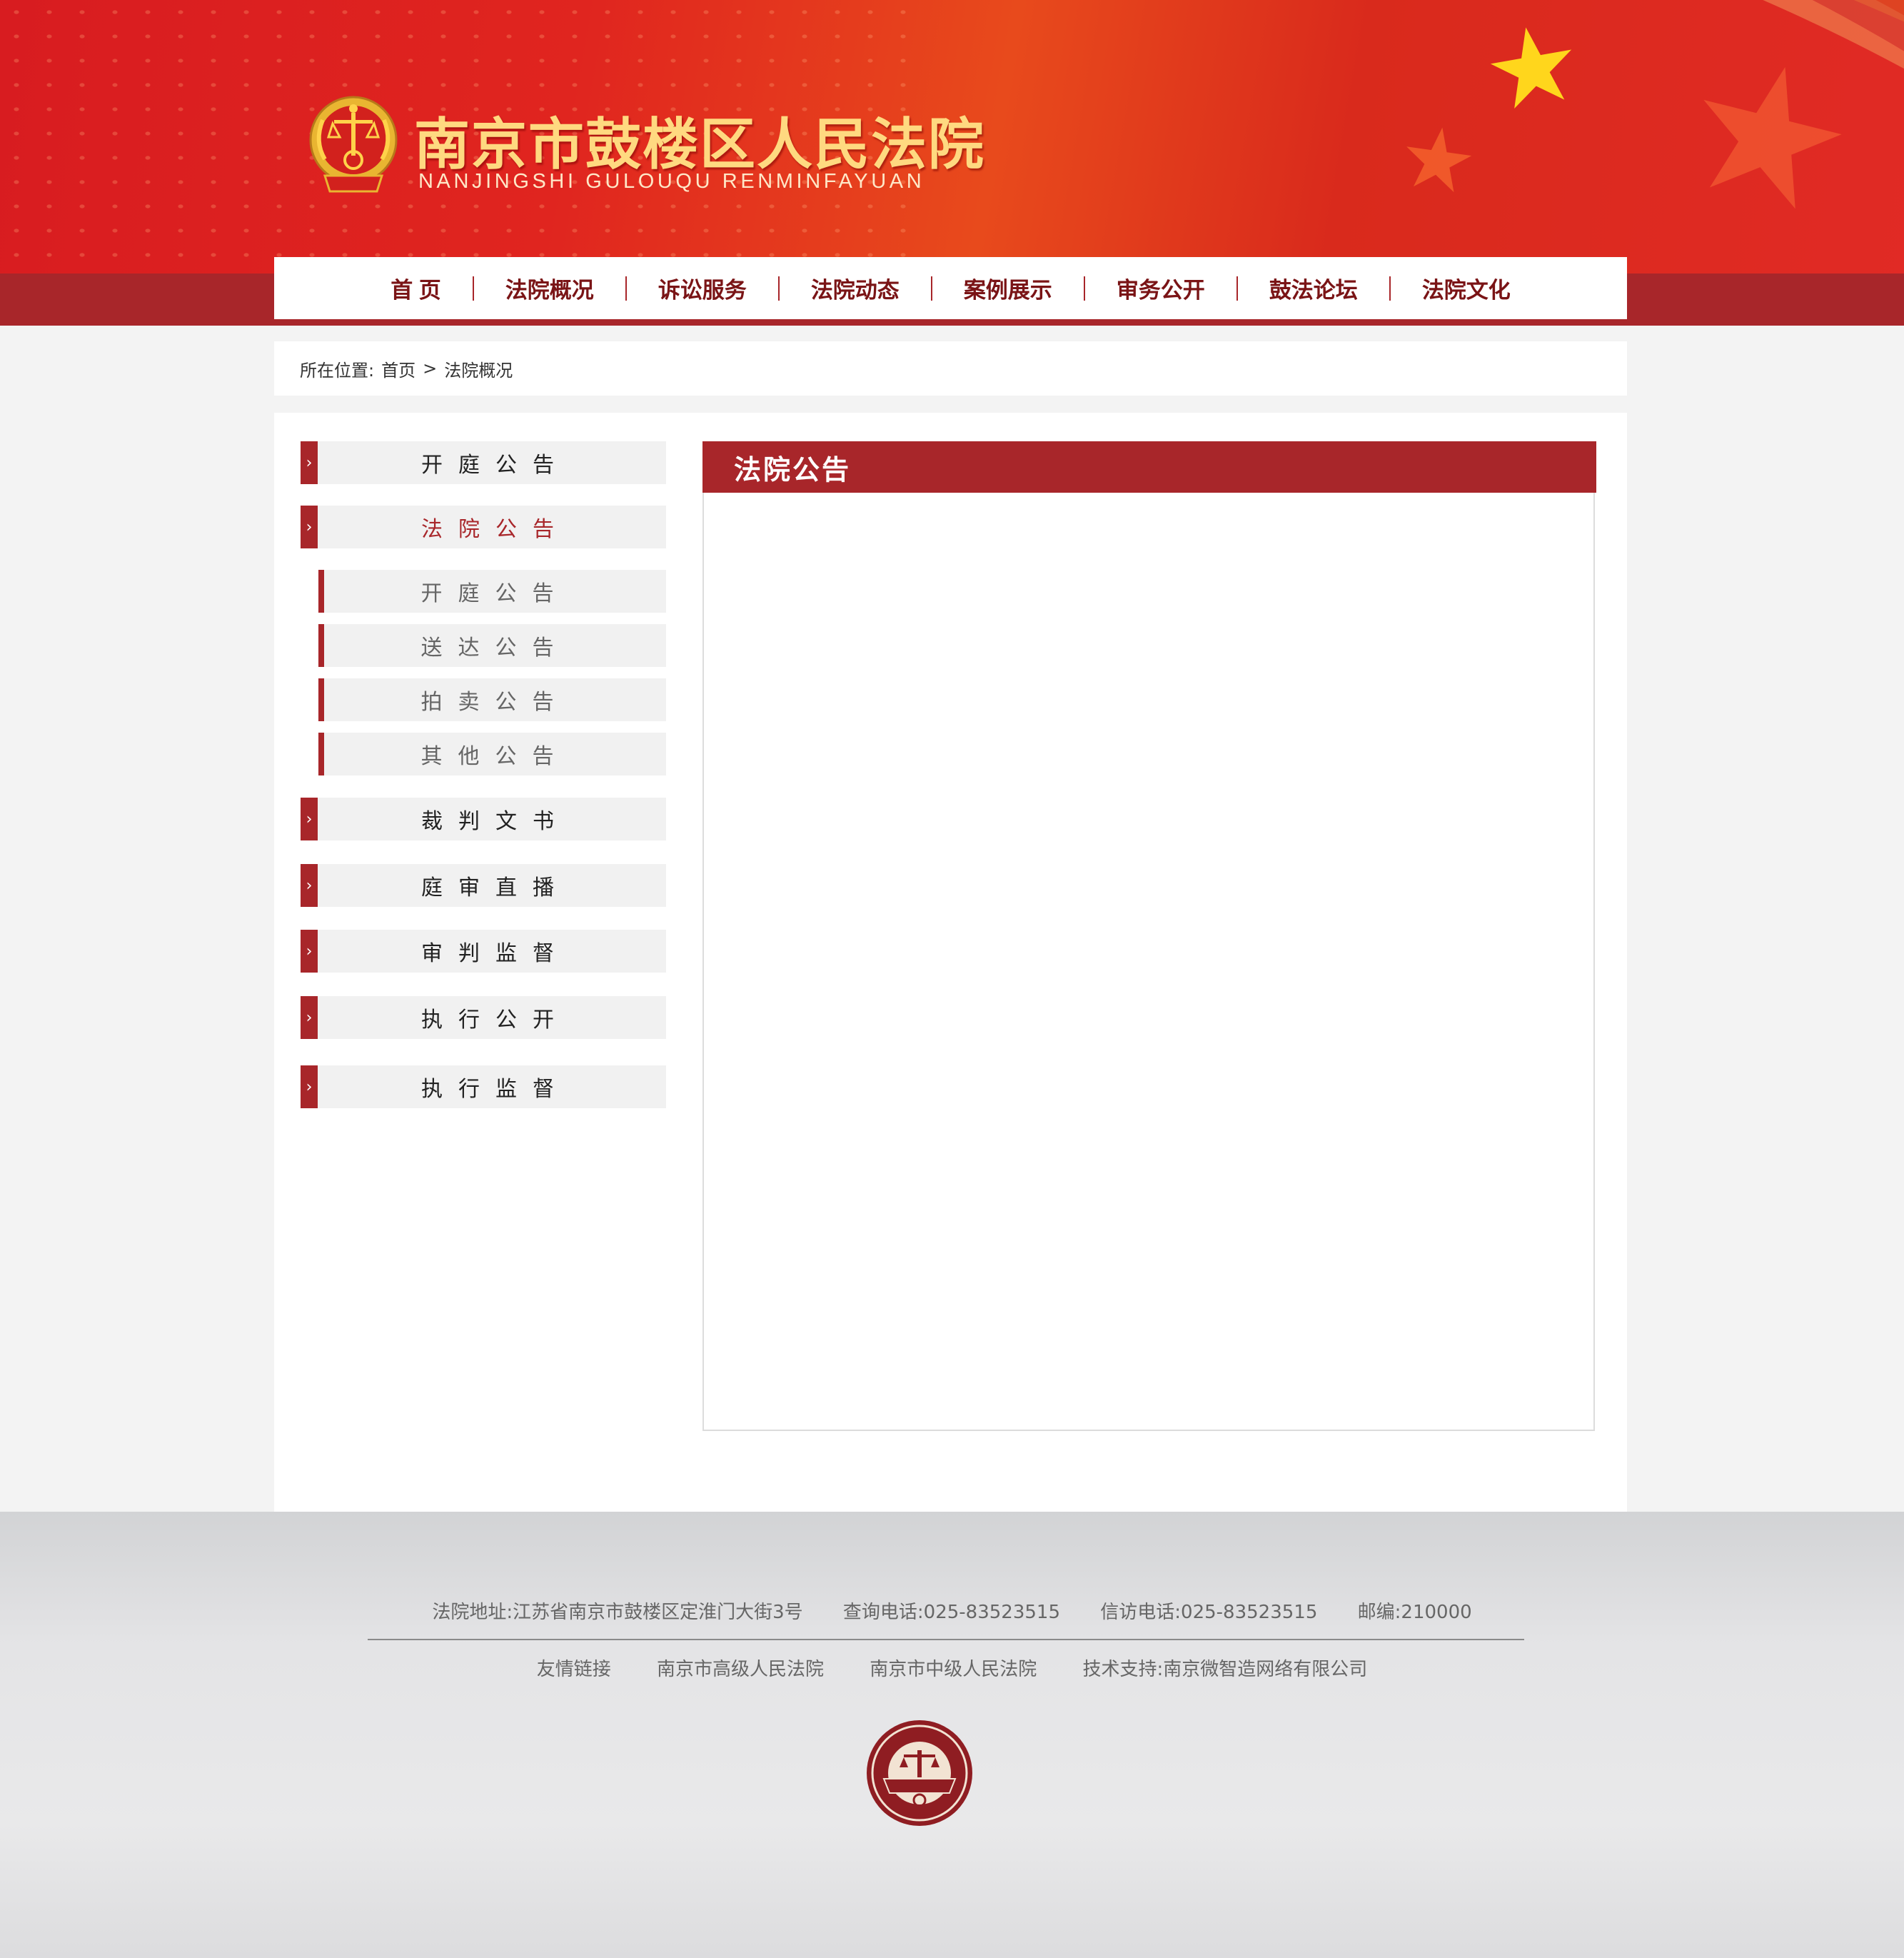 Image resolution: width=1904 pixels, height=1958 pixels. What do you see at coordinates (671, 181) in the screenshot?
I see `site-subtitle: NANJINGSHI GULOUQU RENMINFAYUAN` at bounding box center [671, 181].